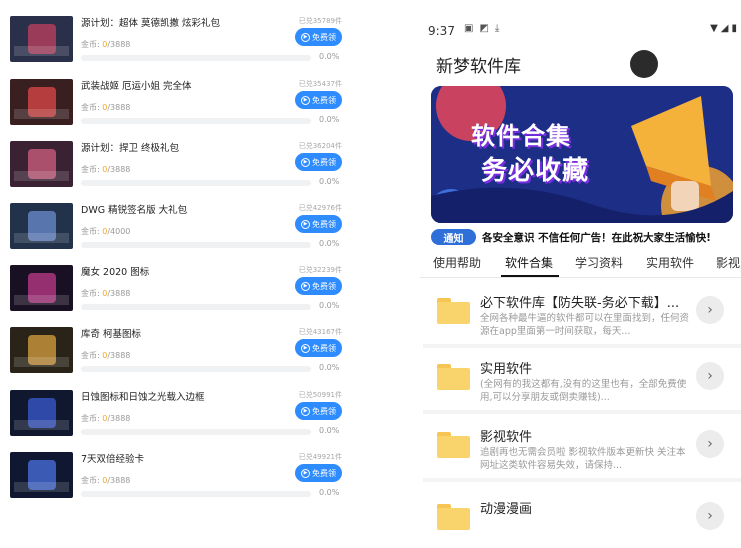  I want to click on tabs-divider, so click(580, 277).